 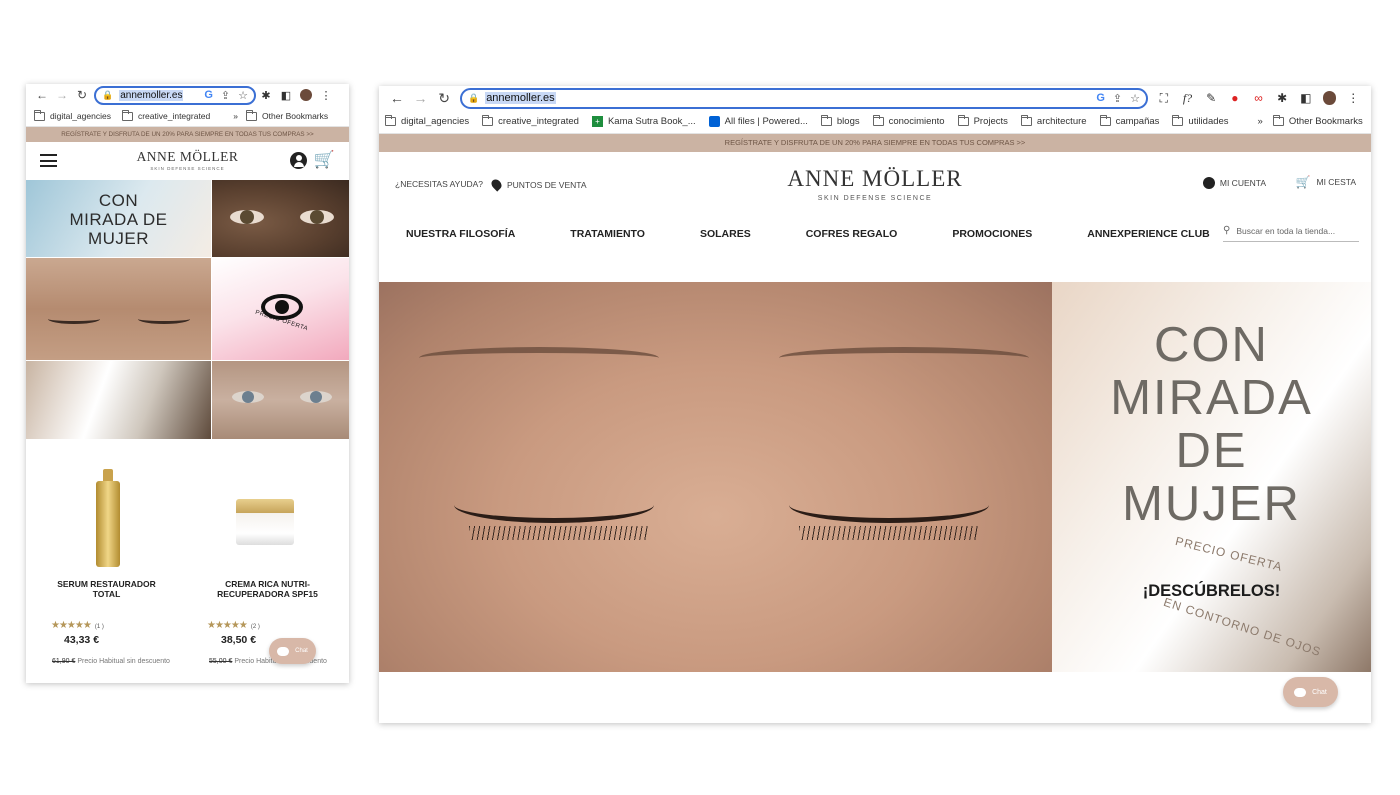 I want to click on hero-headline-mobile: CON MIRADA DE MUJER, so click(x=118, y=219).